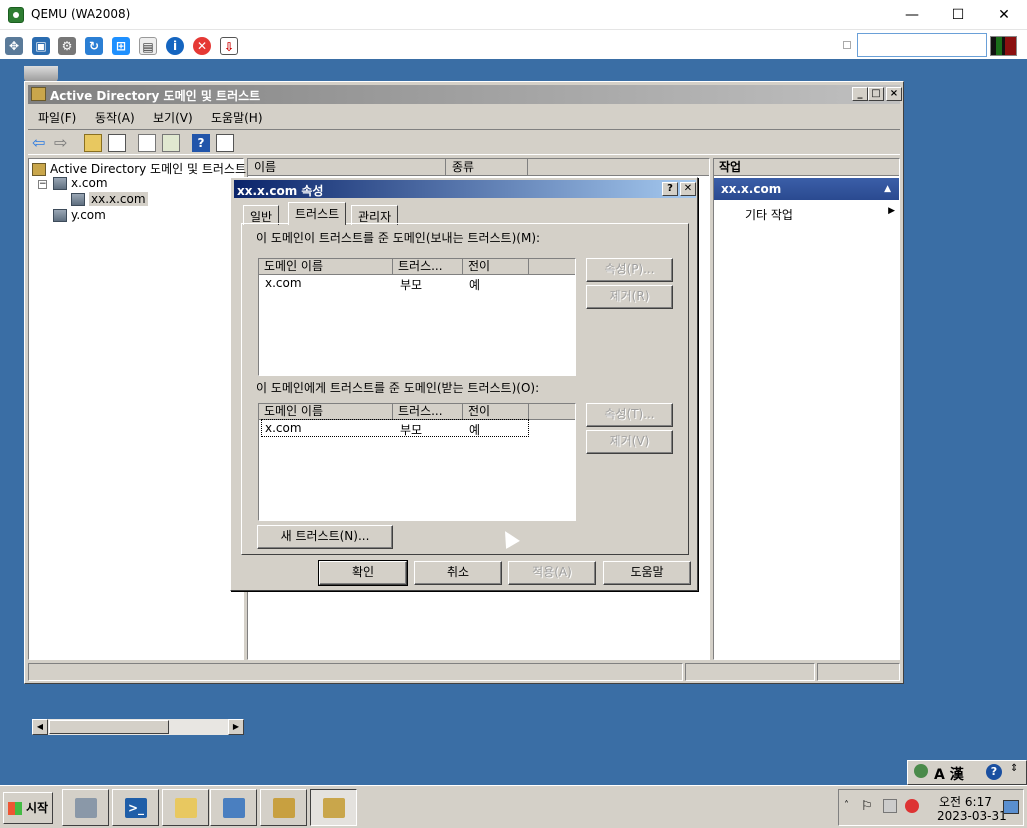 This screenshot has height=828, width=1027. What do you see at coordinates (887, 189) in the screenshot?
I see `collapse-up-icon: ▲` at bounding box center [887, 189].